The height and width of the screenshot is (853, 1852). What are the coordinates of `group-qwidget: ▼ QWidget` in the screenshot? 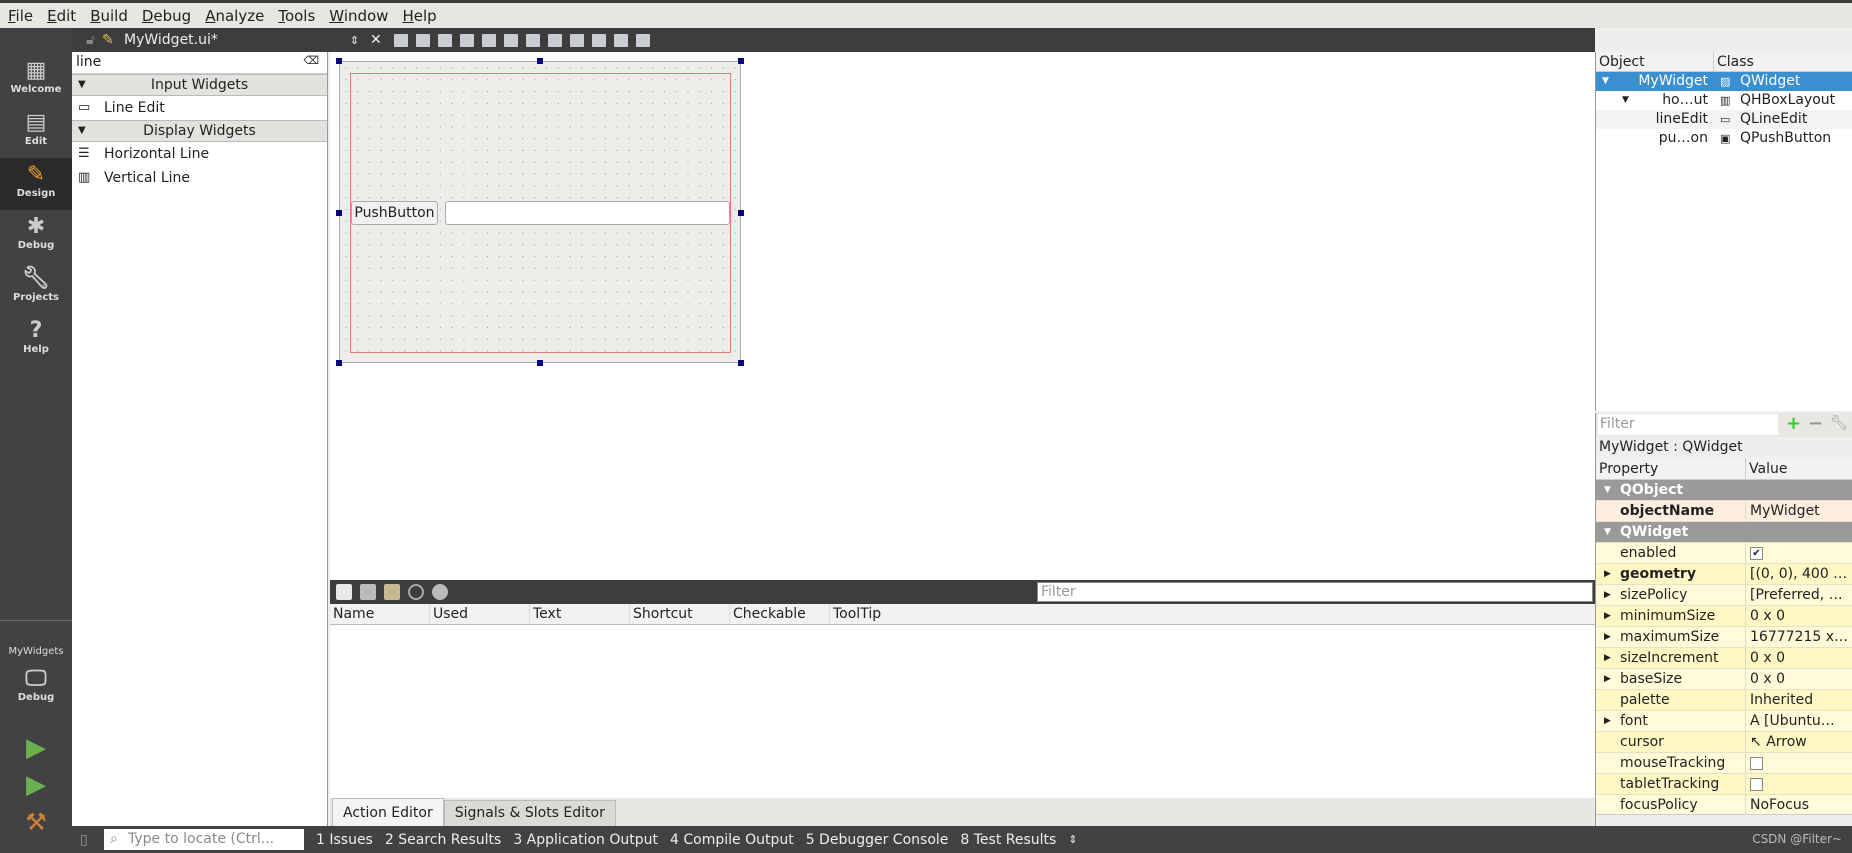 It's located at (1724, 532).